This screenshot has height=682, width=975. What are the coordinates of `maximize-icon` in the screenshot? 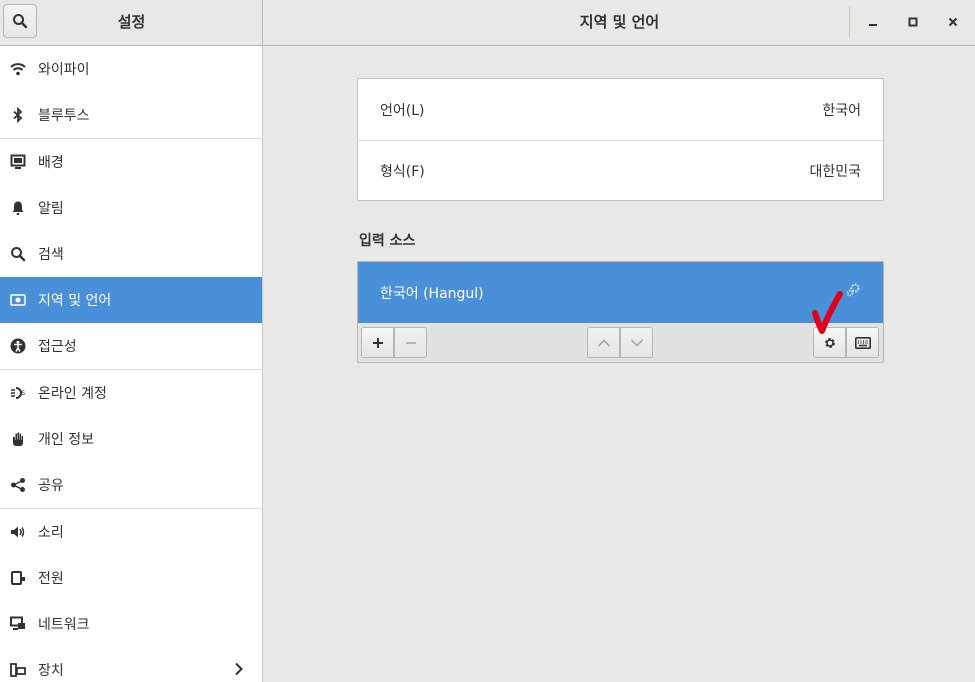 It's located at (913, 22).